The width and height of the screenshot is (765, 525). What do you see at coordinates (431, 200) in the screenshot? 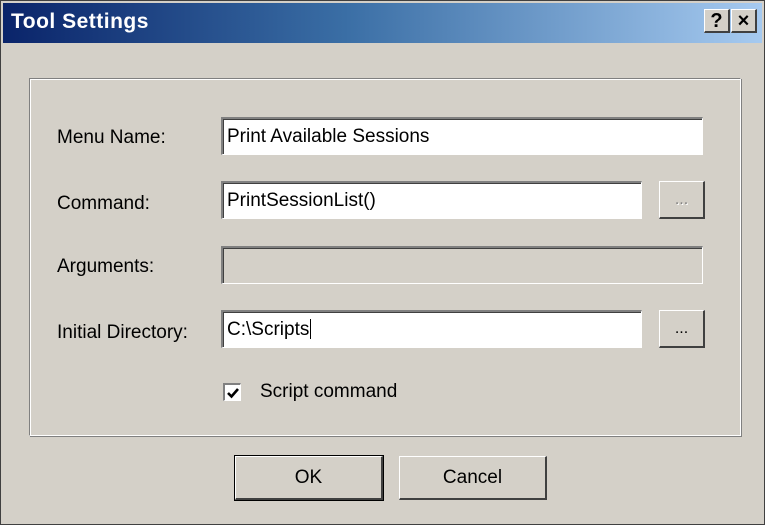
I see `command-field: PrintSessionList()` at bounding box center [431, 200].